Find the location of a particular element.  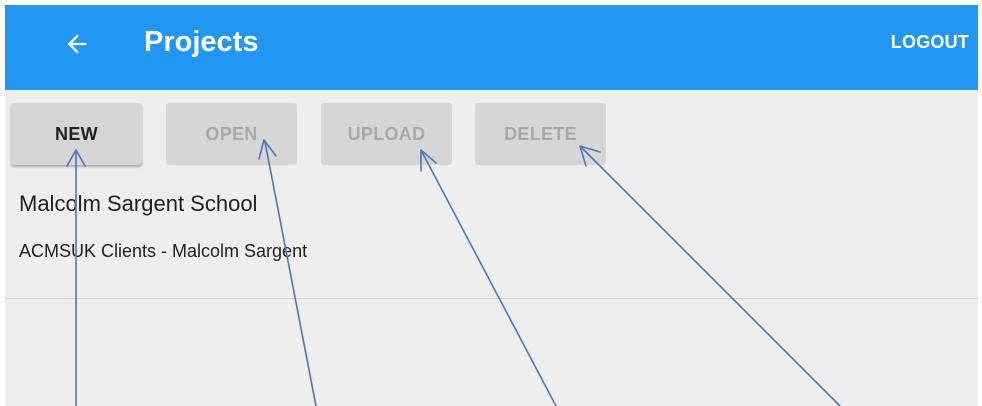

open-button: OPEN is located at coordinates (231, 134).